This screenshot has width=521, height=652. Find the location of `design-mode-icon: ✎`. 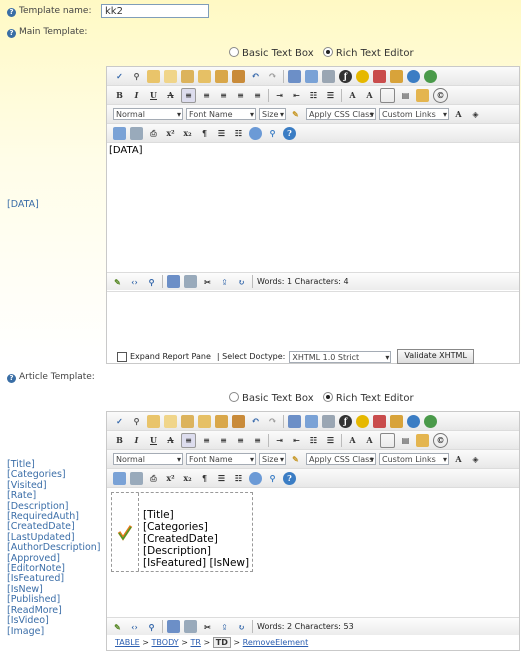

design-mode-icon: ✎ is located at coordinates (117, 626).